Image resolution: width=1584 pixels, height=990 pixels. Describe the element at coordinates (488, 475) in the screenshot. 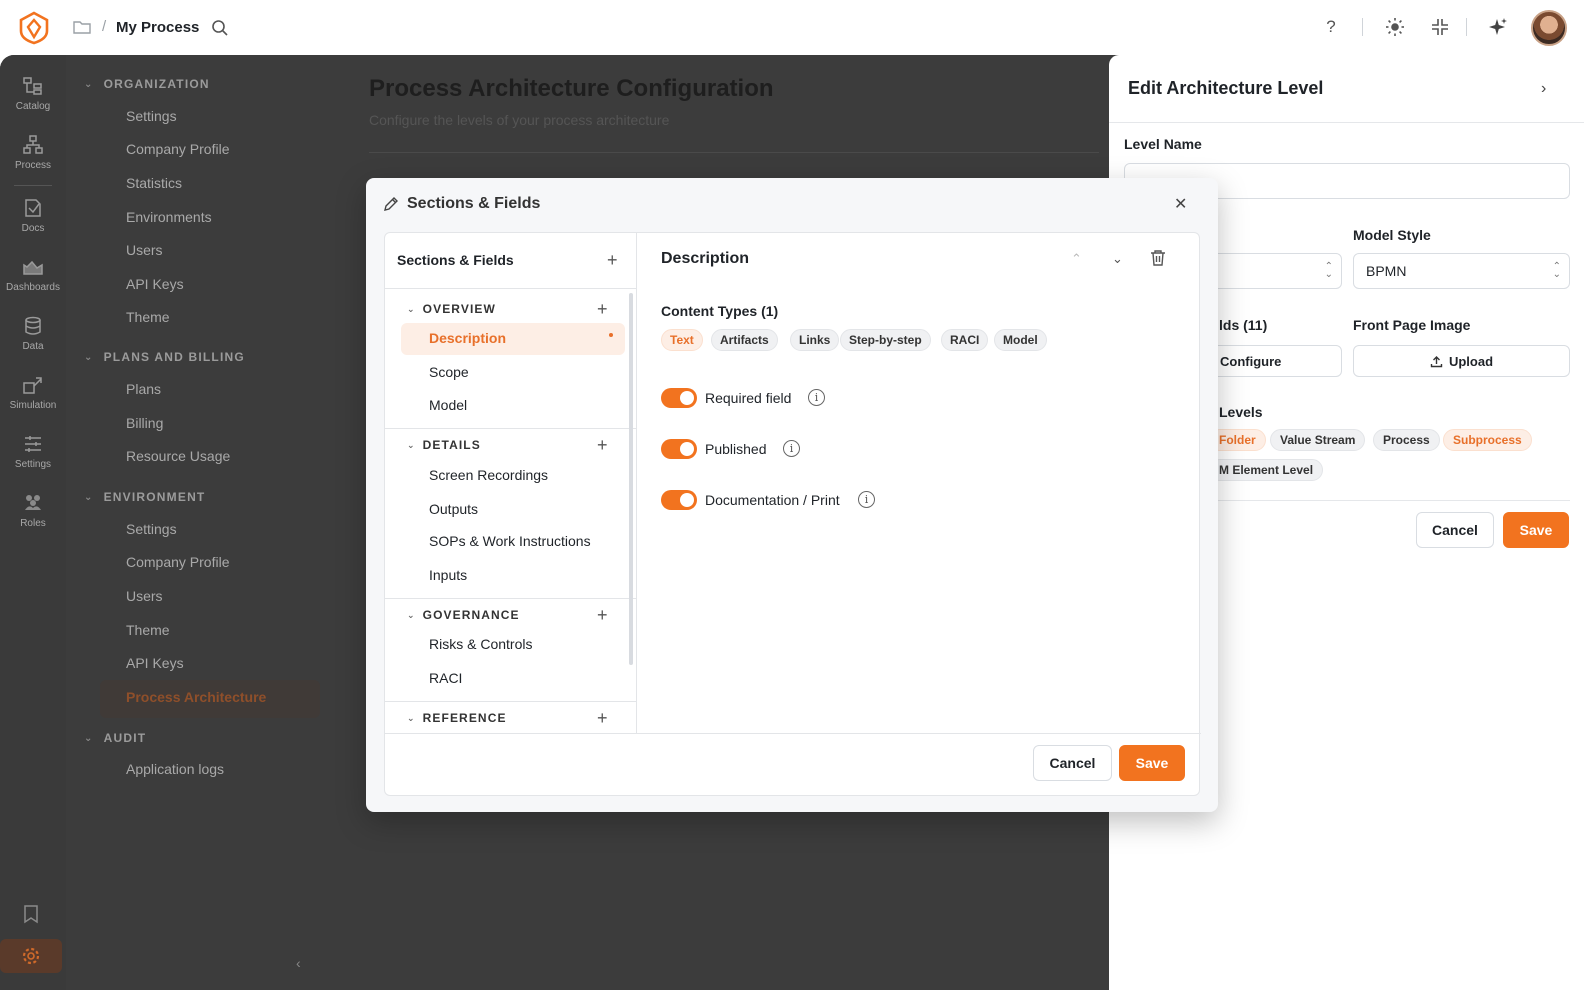

I see `field-item-screen-recordings: Screen Recordings` at that location.